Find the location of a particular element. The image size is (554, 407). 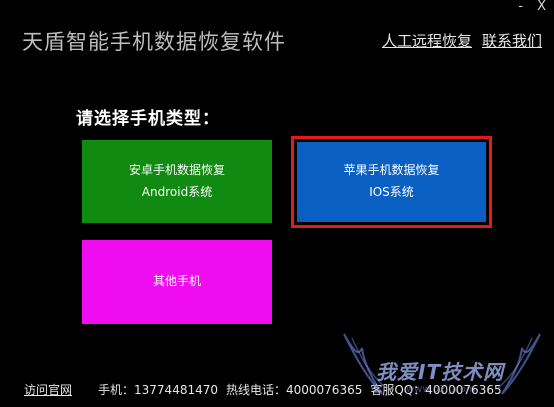

choose-phone-type-heading: 请选择手机类型： is located at coordinates (148, 119).